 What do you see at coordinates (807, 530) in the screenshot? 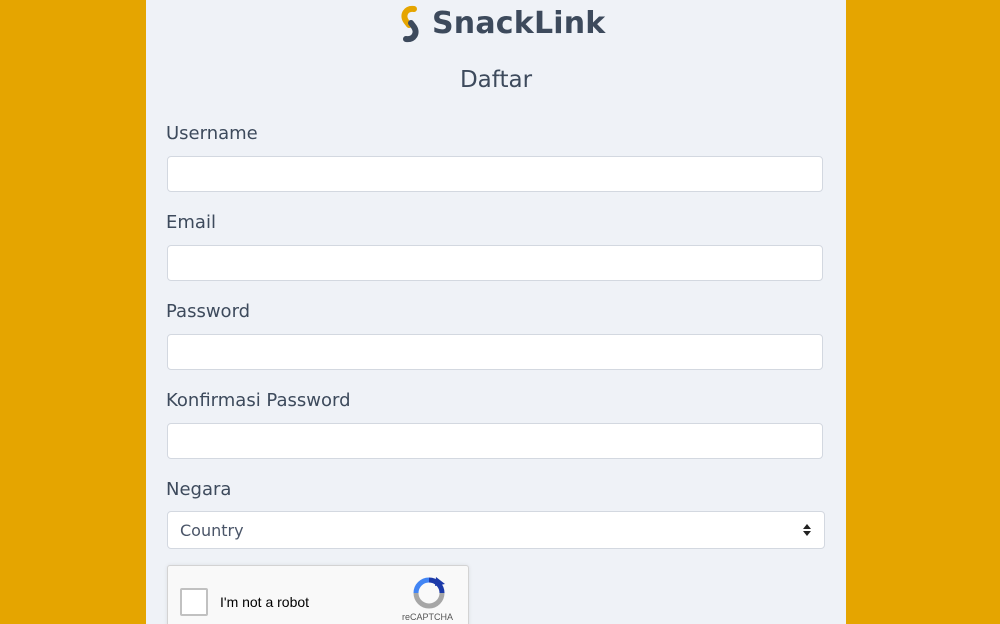
I see `select-arrows-icon` at bounding box center [807, 530].